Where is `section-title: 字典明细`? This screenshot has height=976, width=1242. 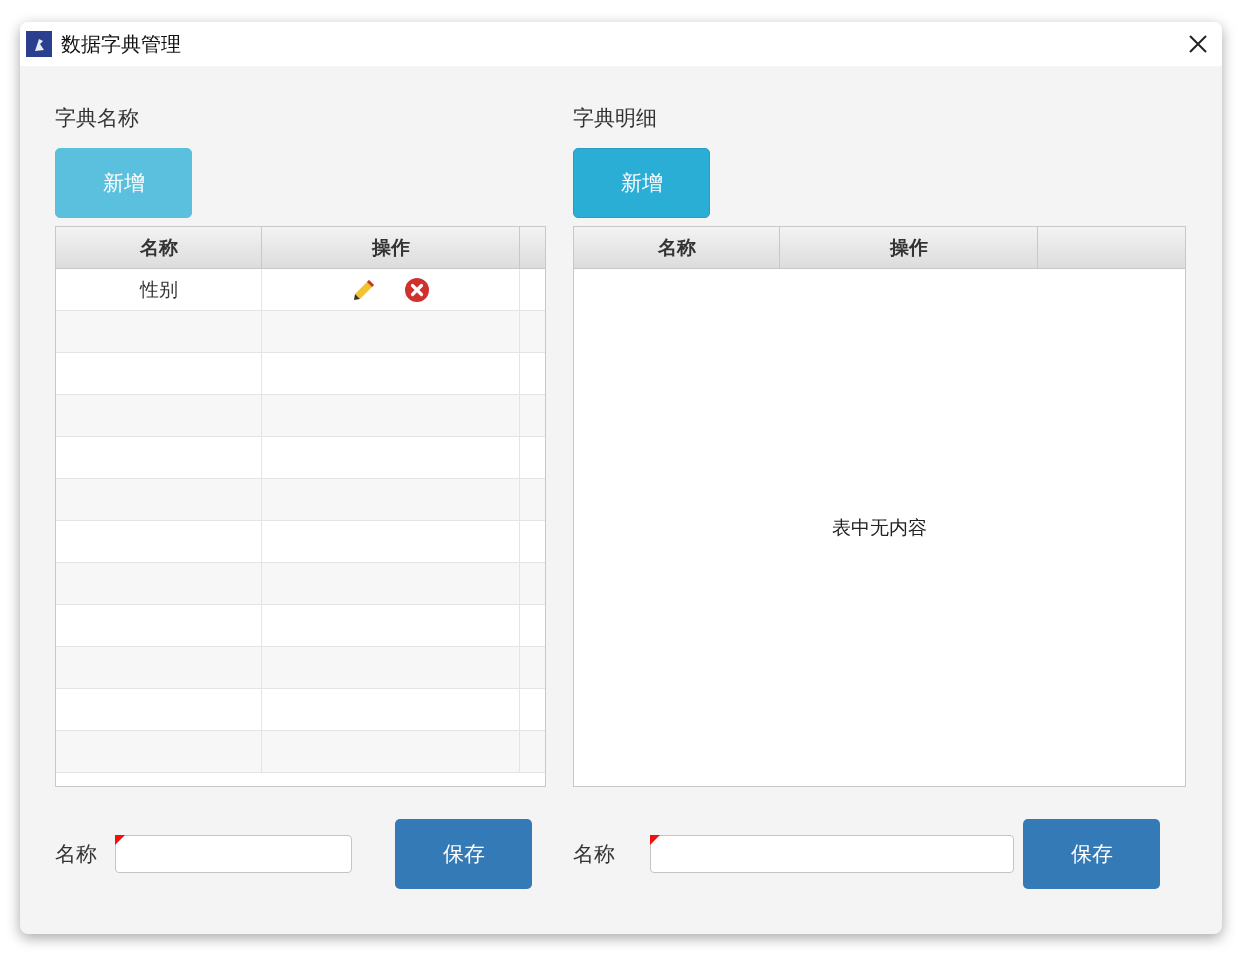
section-title: 字典明细 is located at coordinates (615, 118).